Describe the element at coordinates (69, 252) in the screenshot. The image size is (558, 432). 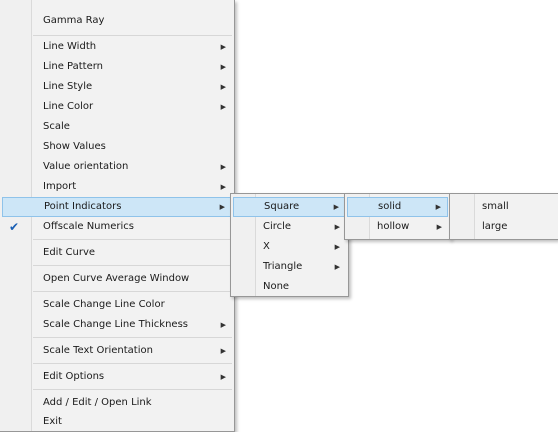
I see `menu-item-label: Edit Curve` at that location.